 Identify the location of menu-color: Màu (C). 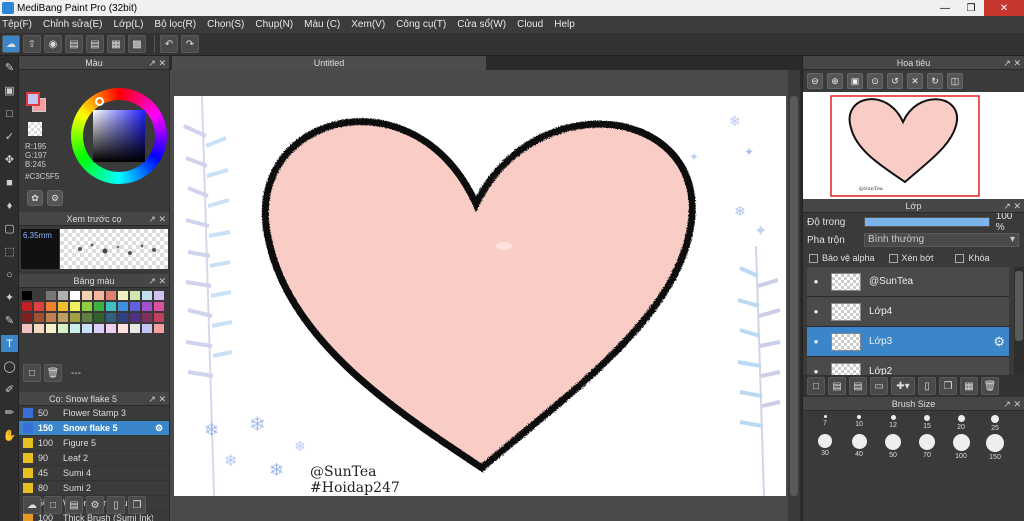
(322, 24).